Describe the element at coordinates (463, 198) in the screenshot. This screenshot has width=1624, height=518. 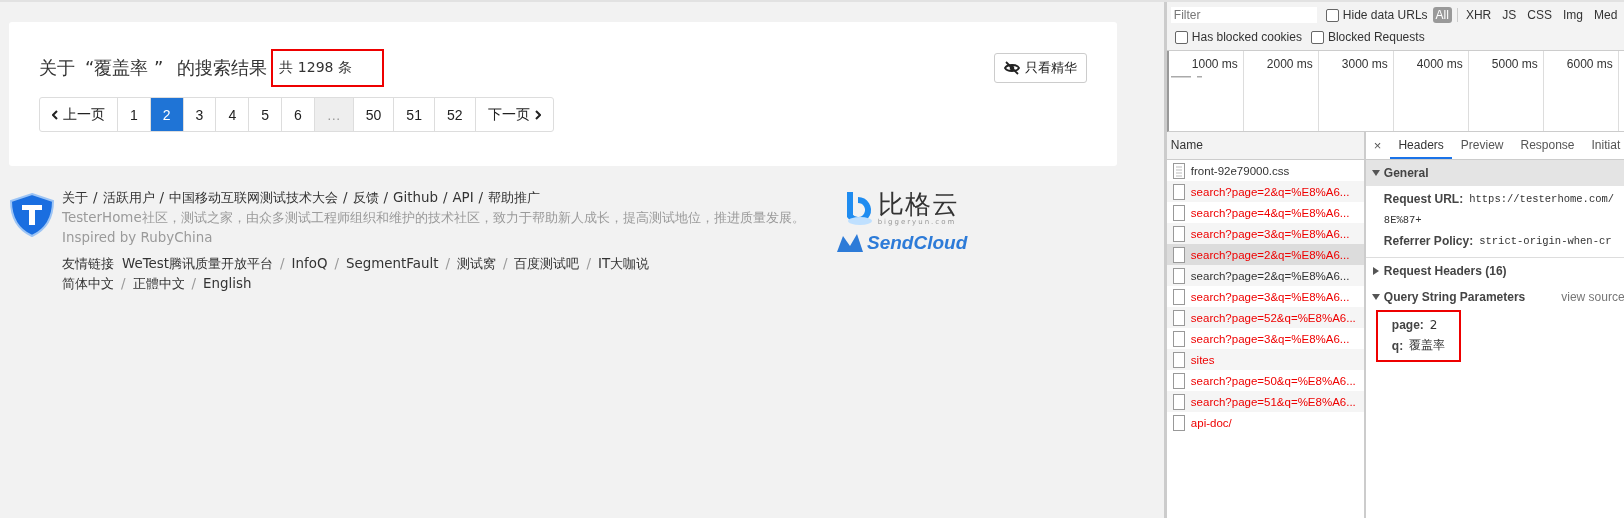
I see `footer-link: API` at that location.